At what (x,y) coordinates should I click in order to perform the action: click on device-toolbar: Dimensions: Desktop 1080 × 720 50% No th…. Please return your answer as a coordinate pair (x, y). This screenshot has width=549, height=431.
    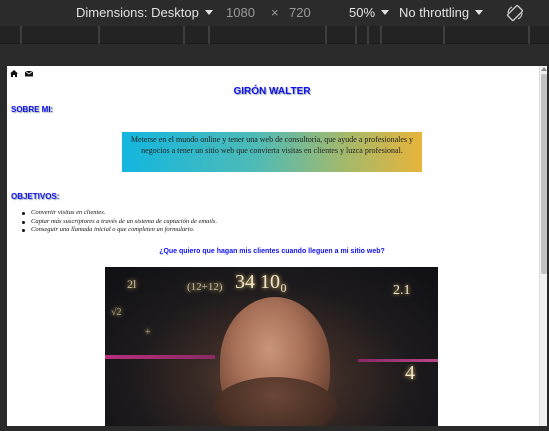
    Looking at the image, I should click on (274, 13).